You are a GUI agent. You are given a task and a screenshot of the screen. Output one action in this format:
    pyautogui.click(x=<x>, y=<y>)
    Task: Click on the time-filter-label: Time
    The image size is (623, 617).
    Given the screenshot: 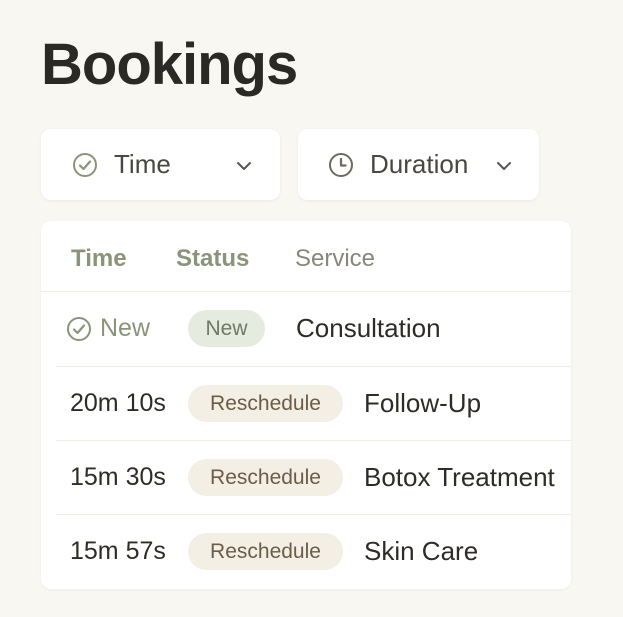 What is the action you would take?
    pyautogui.click(x=142, y=164)
    